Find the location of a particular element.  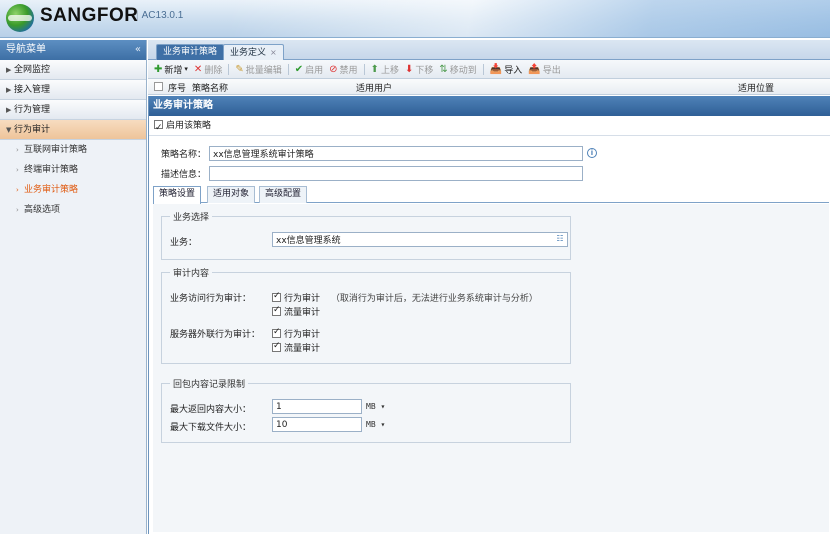

external-traffic-label: 流量审计 is located at coordinates (302, 349).